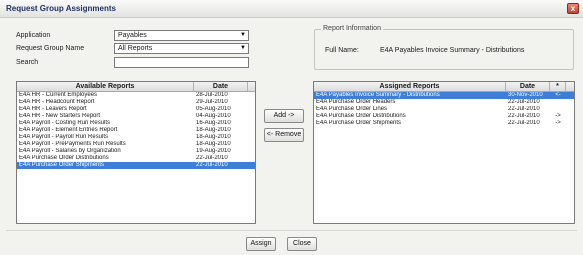 The width and height of the screenshot is (583, 255). Describe the element at coordinates (356, 102) in the screenshot. I see `report-name-cell: E4A Purchase Order Headers` at that location.